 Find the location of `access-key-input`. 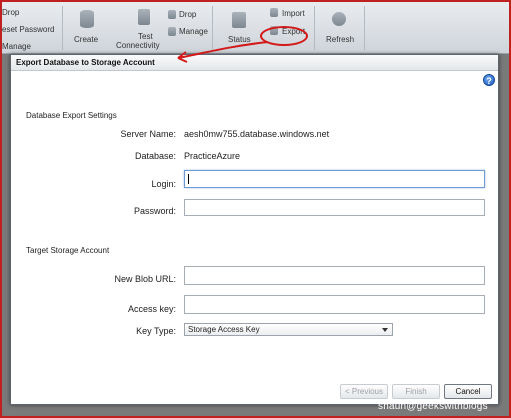

access-key-input is located at coordinates (334, 304).